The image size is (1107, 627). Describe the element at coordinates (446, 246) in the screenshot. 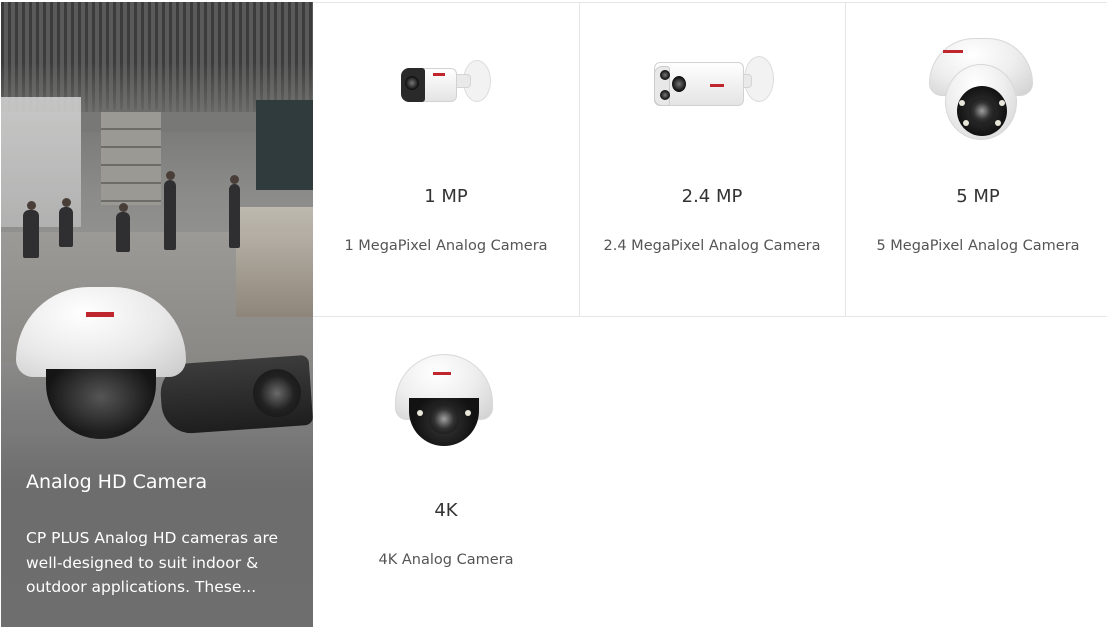

I see `product-name: 1 MegaPixel Analog Camera` at that location.